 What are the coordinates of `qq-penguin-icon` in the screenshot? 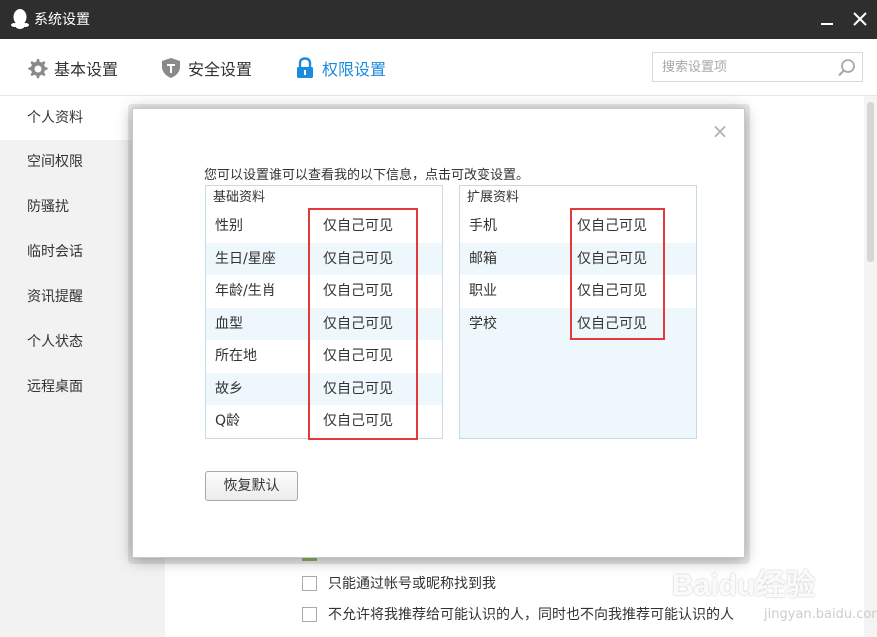 It's located at (20, 19).